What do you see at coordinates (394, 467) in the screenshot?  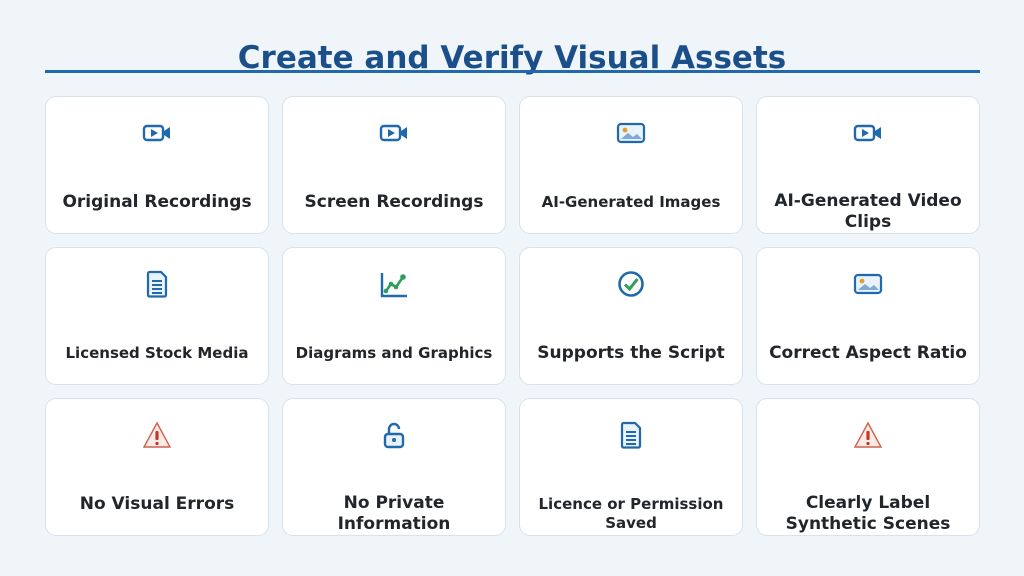 I see `card-no-private-information: No Private Information` at bounding box center [394, 467].